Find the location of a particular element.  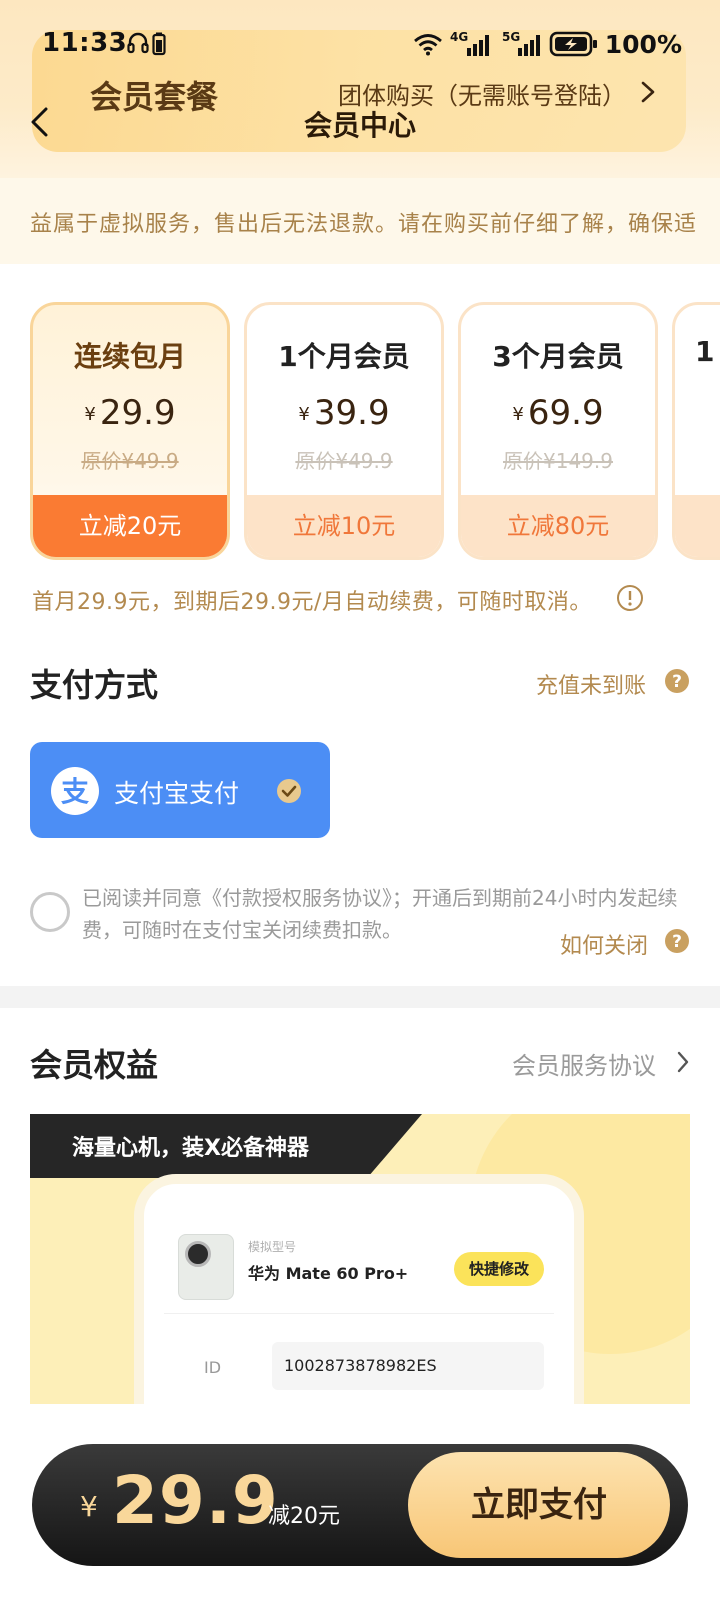

plan-original-price: 原价¥149.9 is located at coordinates (558, 461).